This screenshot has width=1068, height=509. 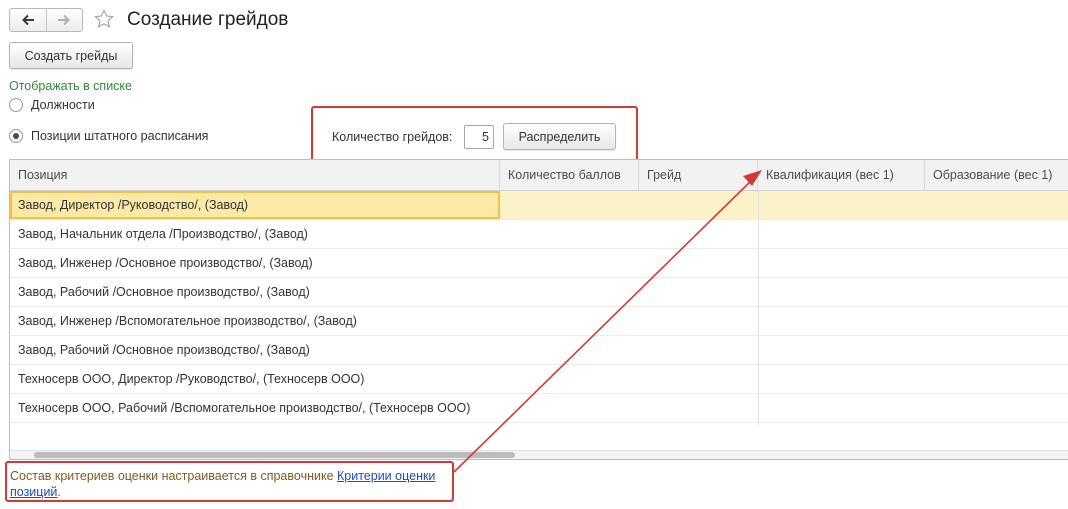 I want to click on radio-button, so click(x=16, y=105).